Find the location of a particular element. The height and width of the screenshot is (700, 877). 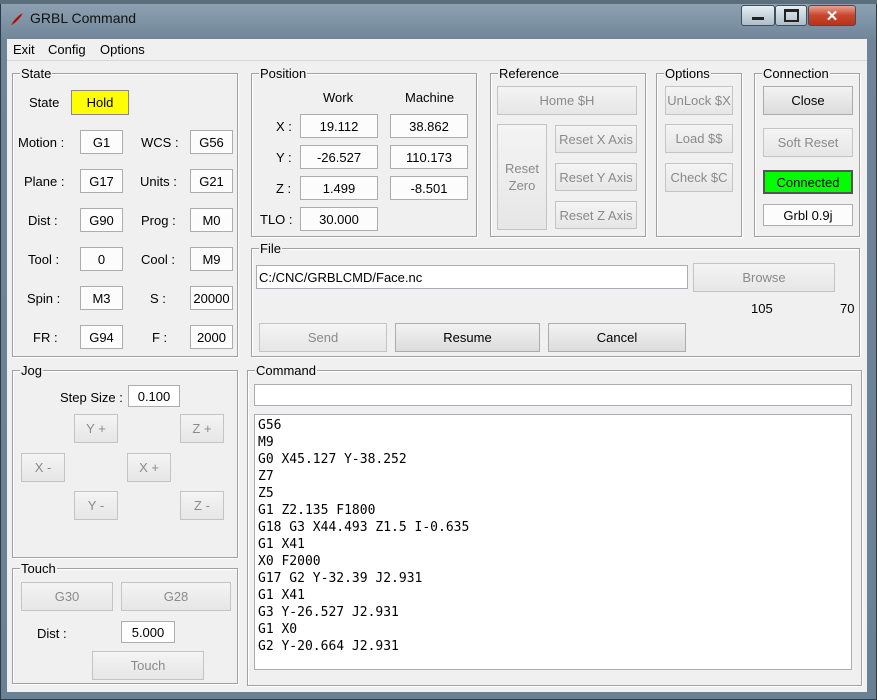

command-line: G2 Y-20.664 J2.931 is located at coordinates (328, 646).